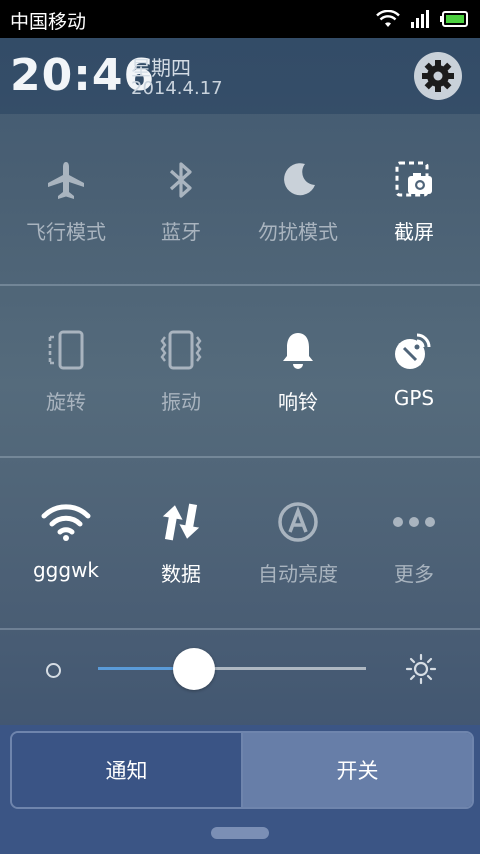  What do you see at coordinates (298, 232) in the screenshot?
I see `toggle-label: 勿扰模式` at bounding box center [298, 232].